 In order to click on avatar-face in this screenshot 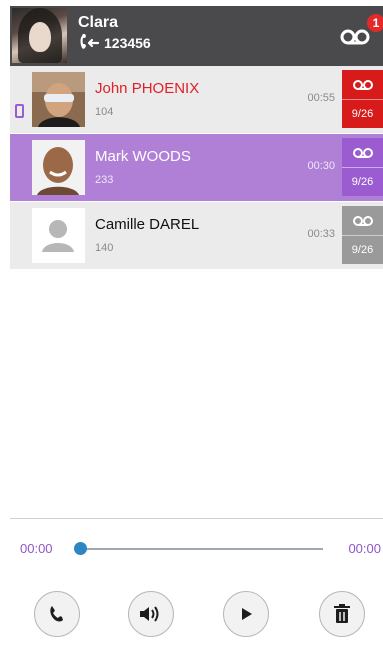, I will do `click(40, 37)`.